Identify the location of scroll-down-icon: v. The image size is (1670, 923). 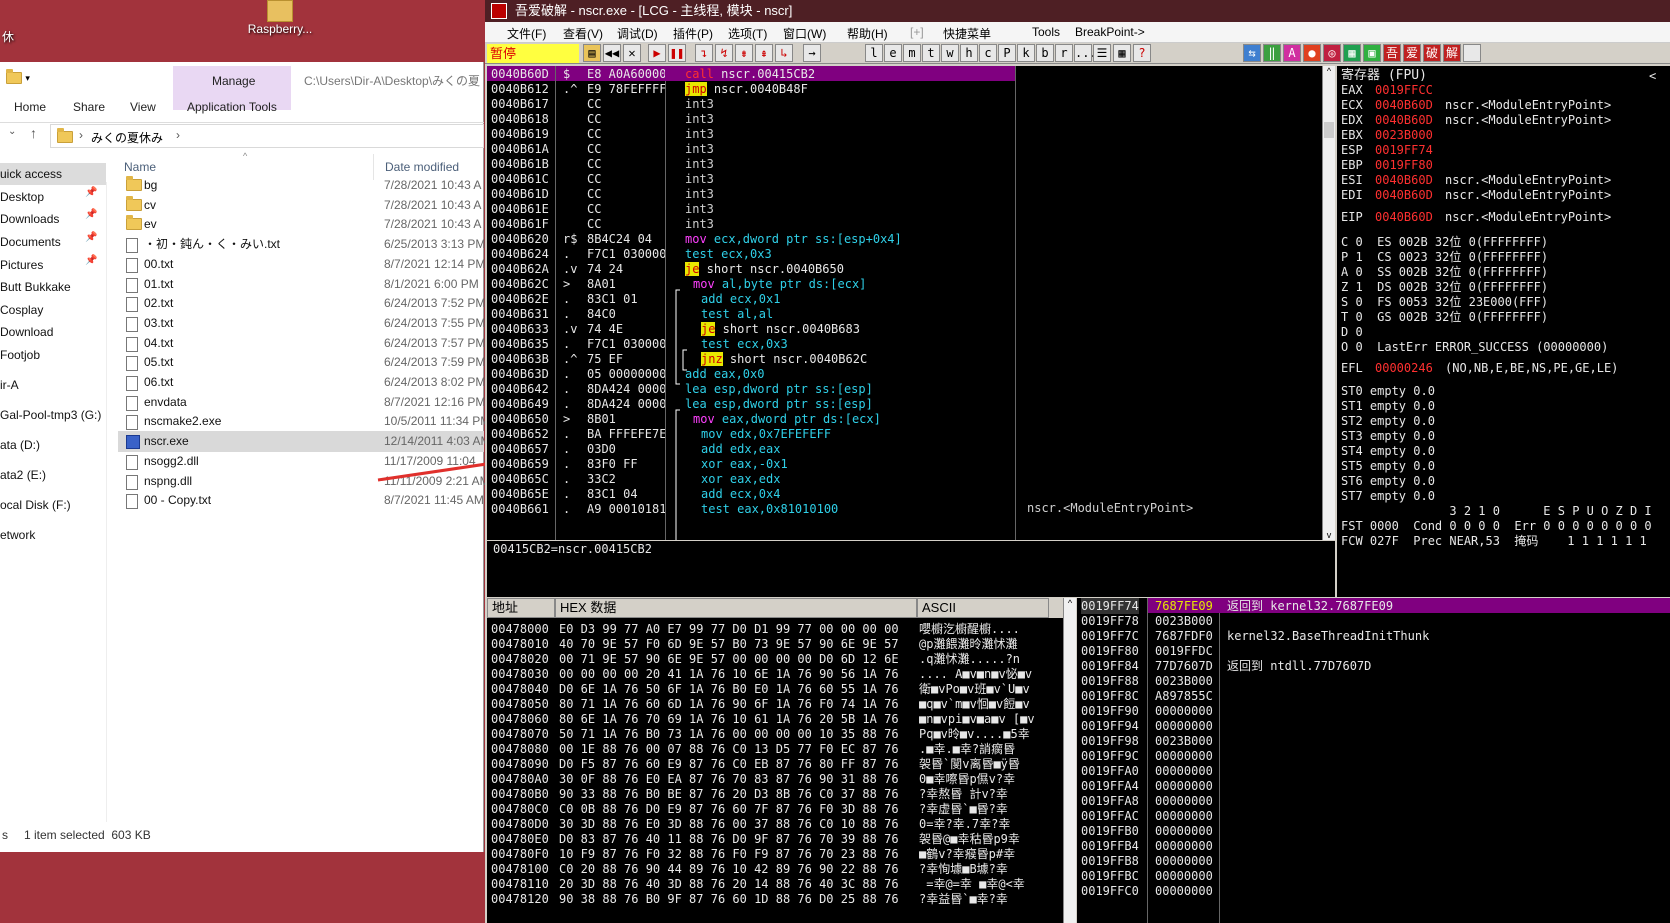
(1329, 535).